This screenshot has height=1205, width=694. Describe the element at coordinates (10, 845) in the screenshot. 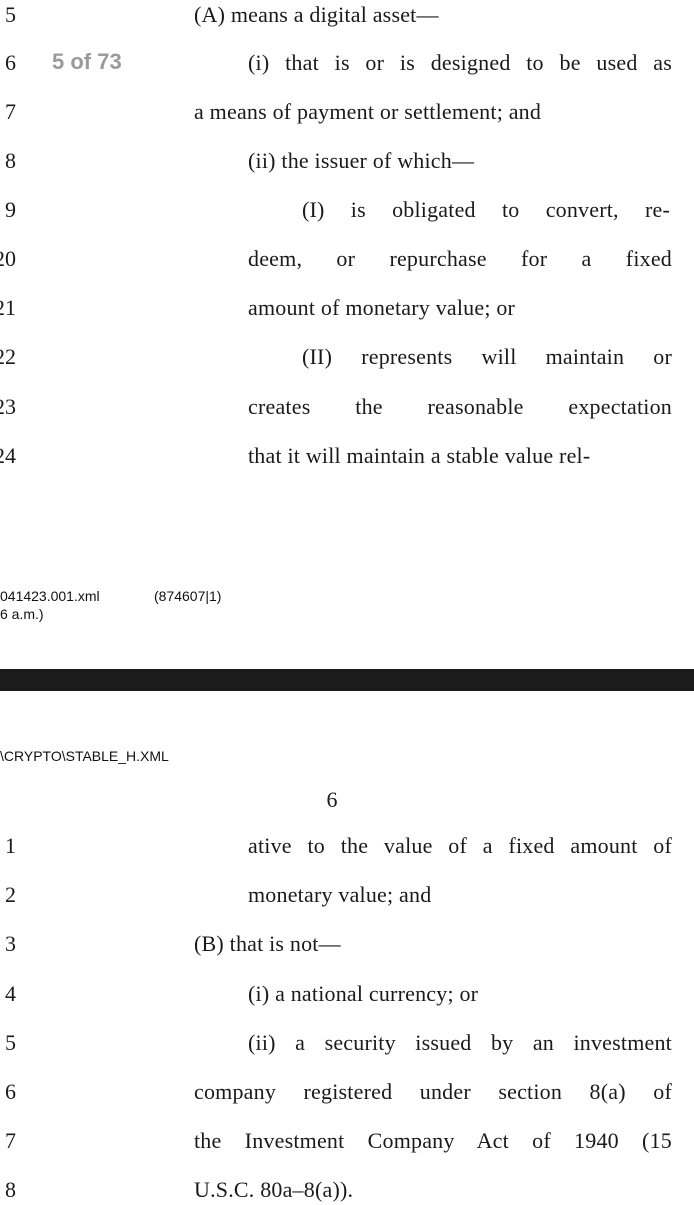

I see `line-number: 1` at that location.